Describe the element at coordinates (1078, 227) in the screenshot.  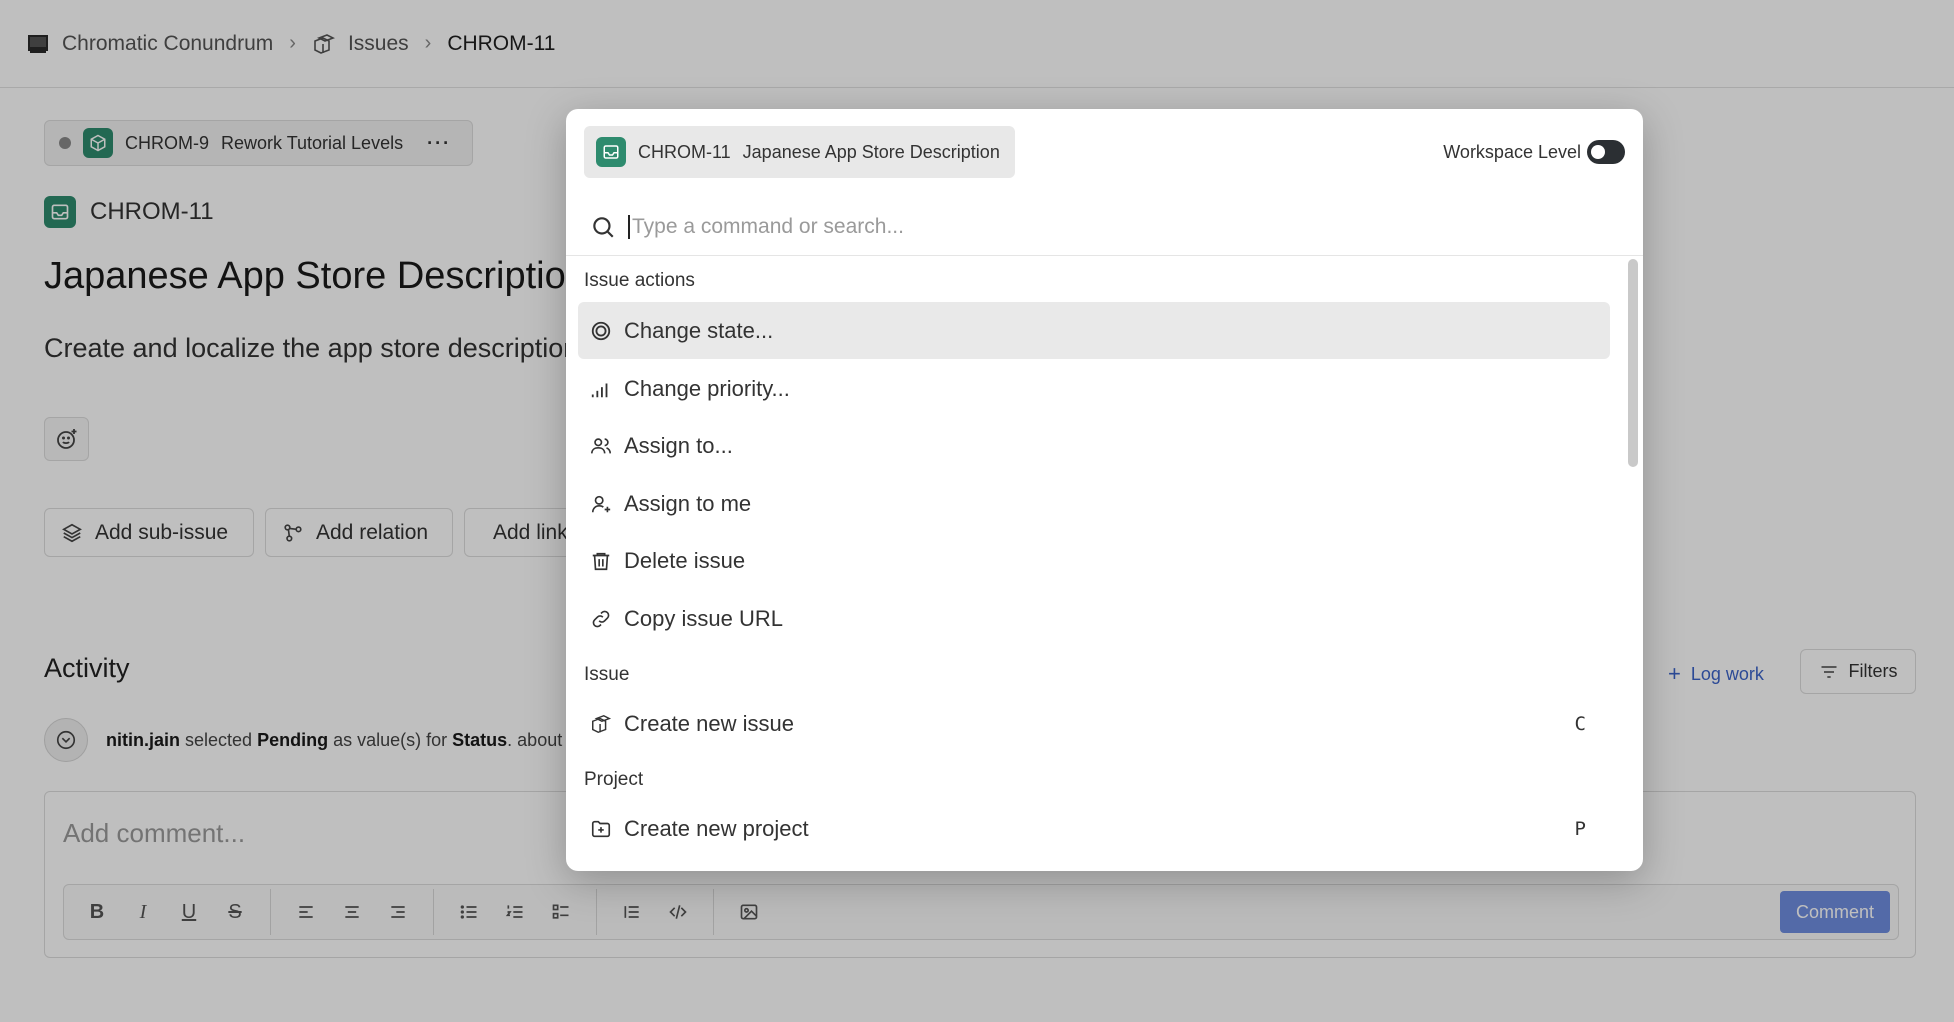
I see `command-search-input` at that location.